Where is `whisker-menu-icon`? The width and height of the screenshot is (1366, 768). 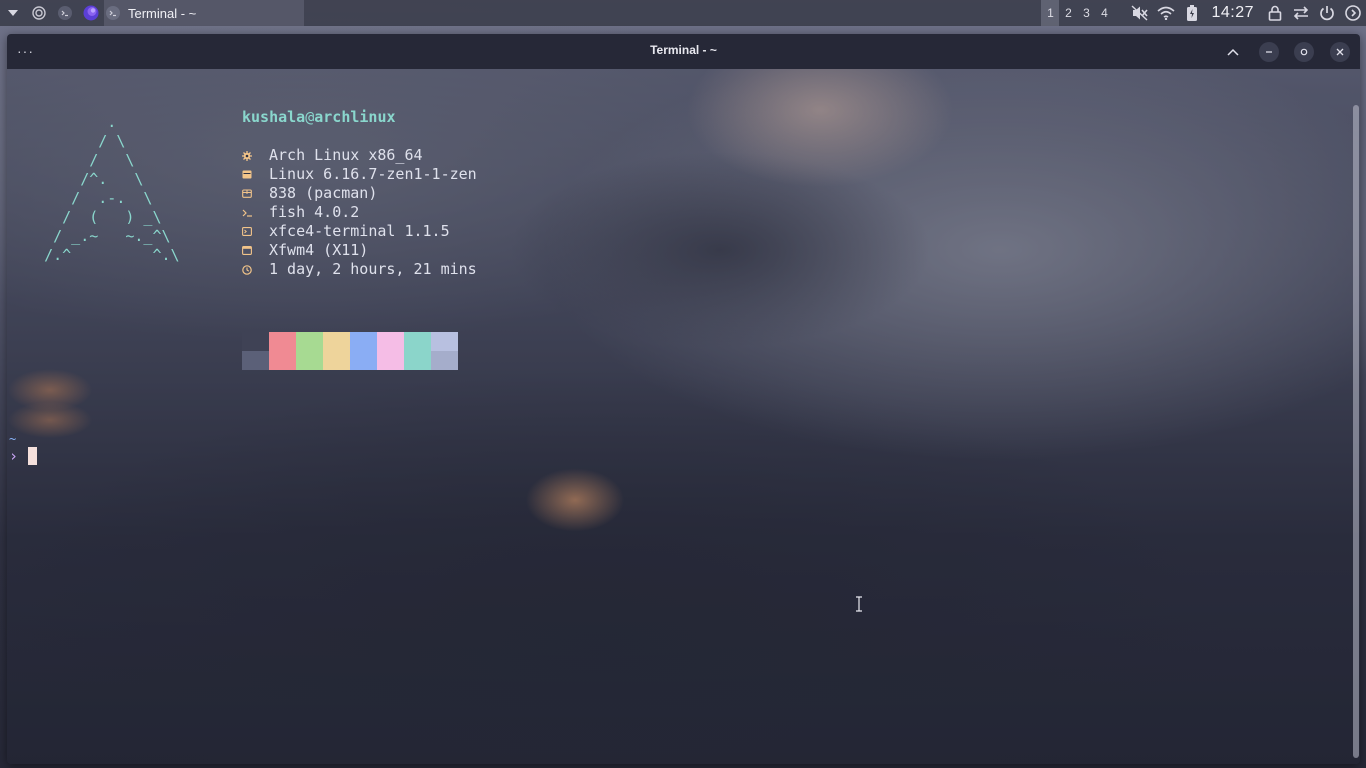
whisker-menu-icon is located at coordinates (13, 13).